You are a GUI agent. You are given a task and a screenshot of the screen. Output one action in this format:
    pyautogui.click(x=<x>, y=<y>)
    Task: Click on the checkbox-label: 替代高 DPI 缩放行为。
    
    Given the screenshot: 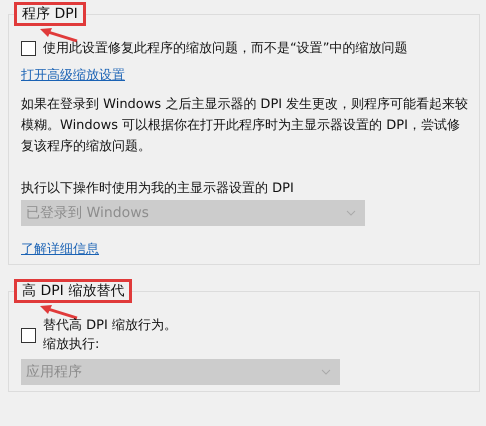 What is the action you would take?
    pyautogui.click(x=110, y=326)
    